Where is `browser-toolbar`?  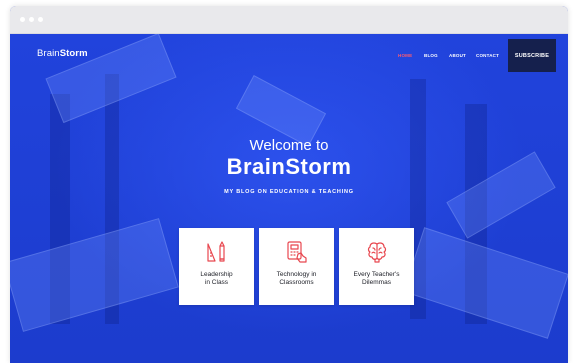 browser-toolbar is located at coordinates (289, 20).